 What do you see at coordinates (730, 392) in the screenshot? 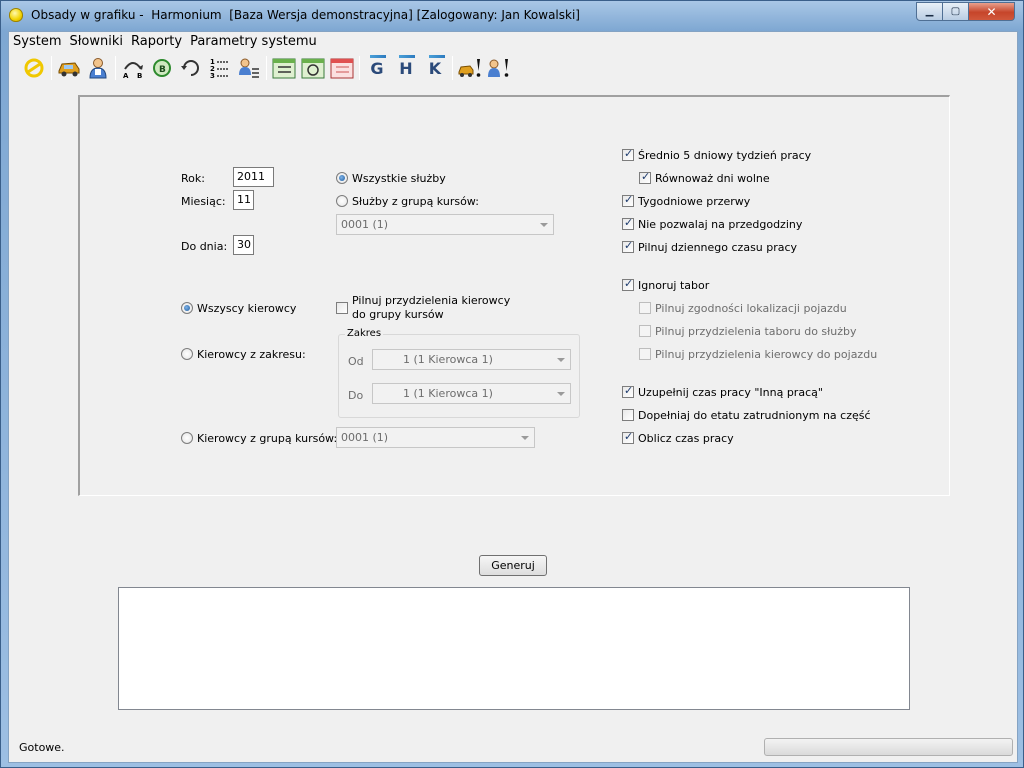
I see `option-label-9: Uzupełnij czas pracy "Inną pracą"` at bounding box center [730, 392].